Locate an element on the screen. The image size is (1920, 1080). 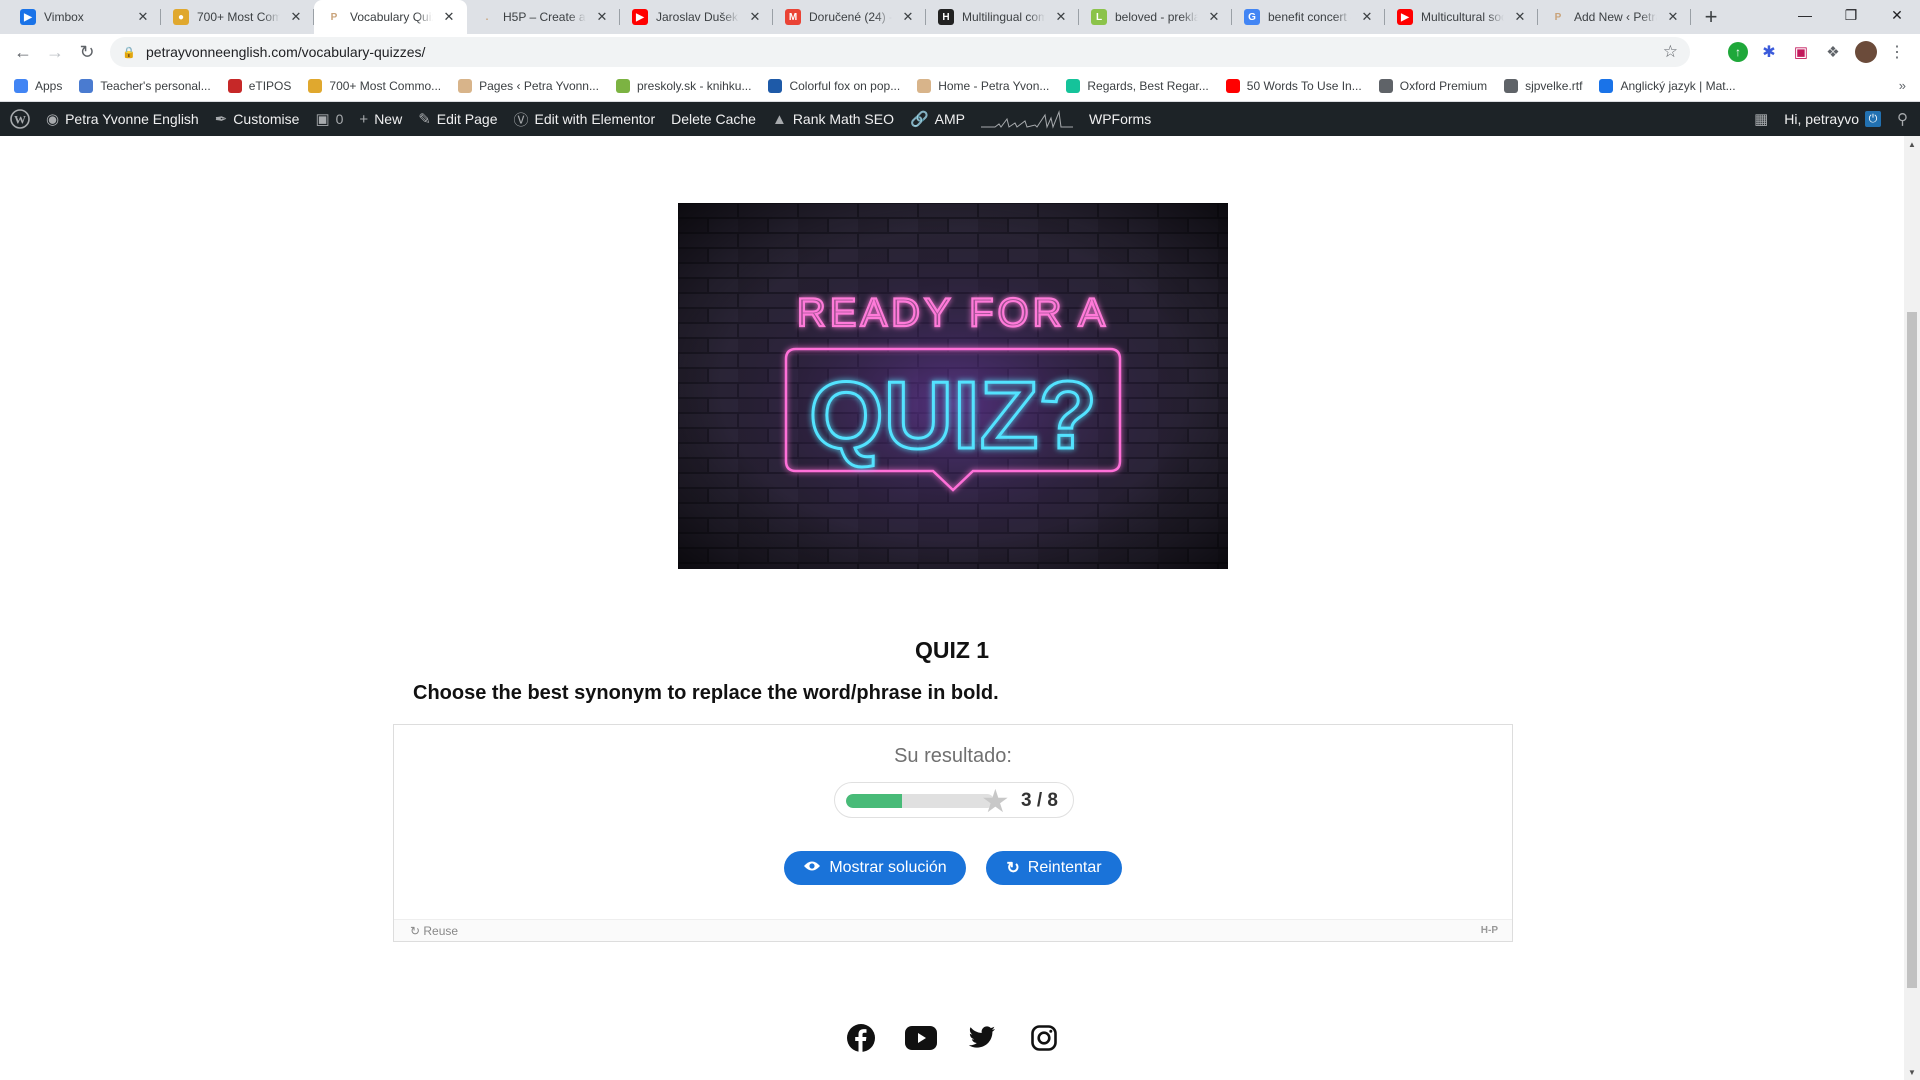
show-solution-button: Mostrar solución is located at coordinates (875, 868).